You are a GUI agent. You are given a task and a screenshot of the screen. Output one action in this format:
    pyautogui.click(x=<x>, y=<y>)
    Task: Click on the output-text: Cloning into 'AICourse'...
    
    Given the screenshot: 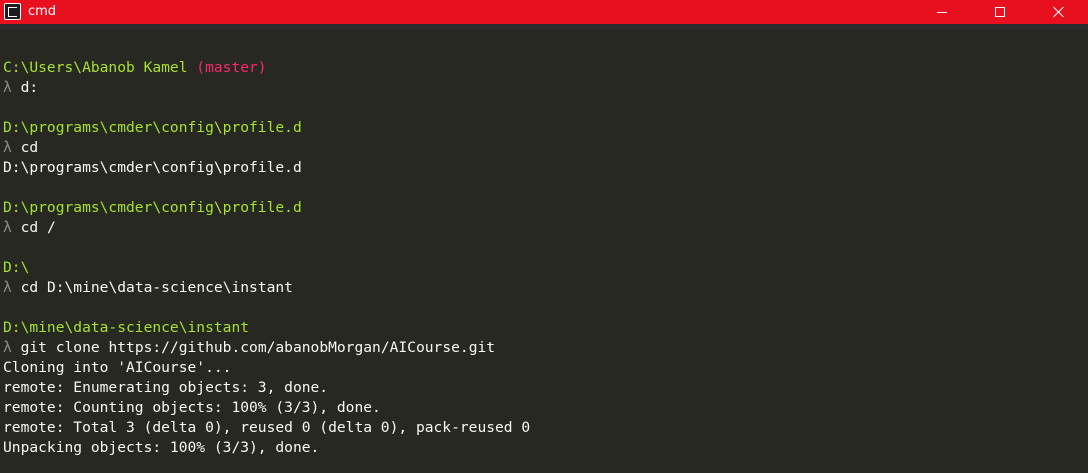 What is the action you would take?
    pyautogui.click(x=117, y=367)
    